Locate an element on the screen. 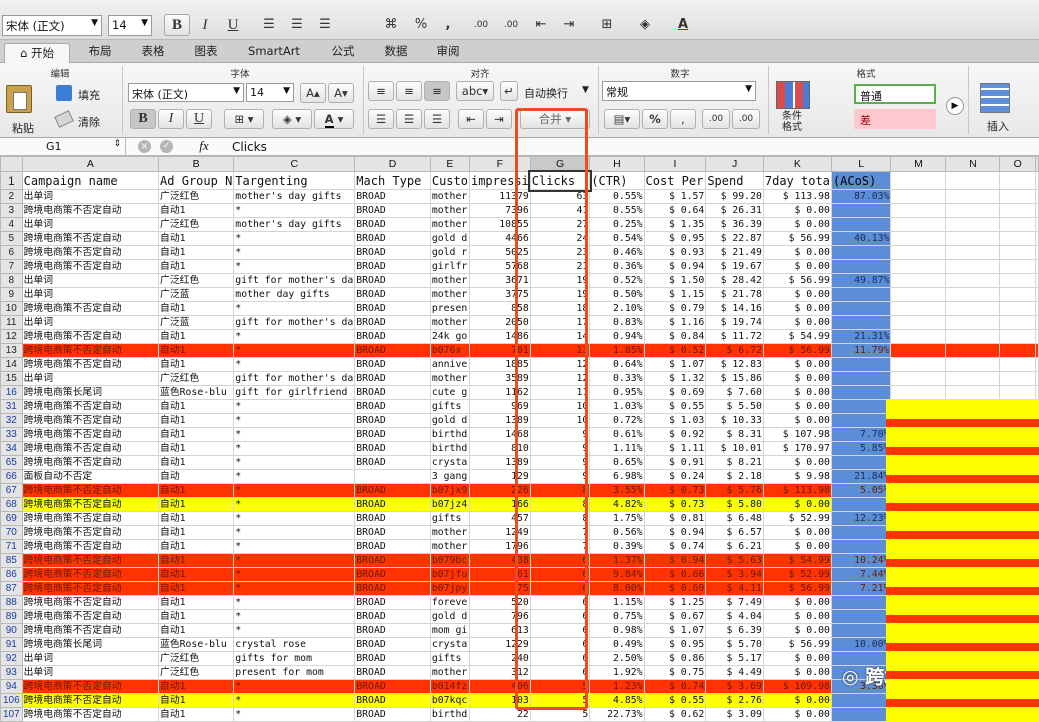 The width and height of the screenshot is (1039, 722). cell: 8 is located at coordinates (560, 504).